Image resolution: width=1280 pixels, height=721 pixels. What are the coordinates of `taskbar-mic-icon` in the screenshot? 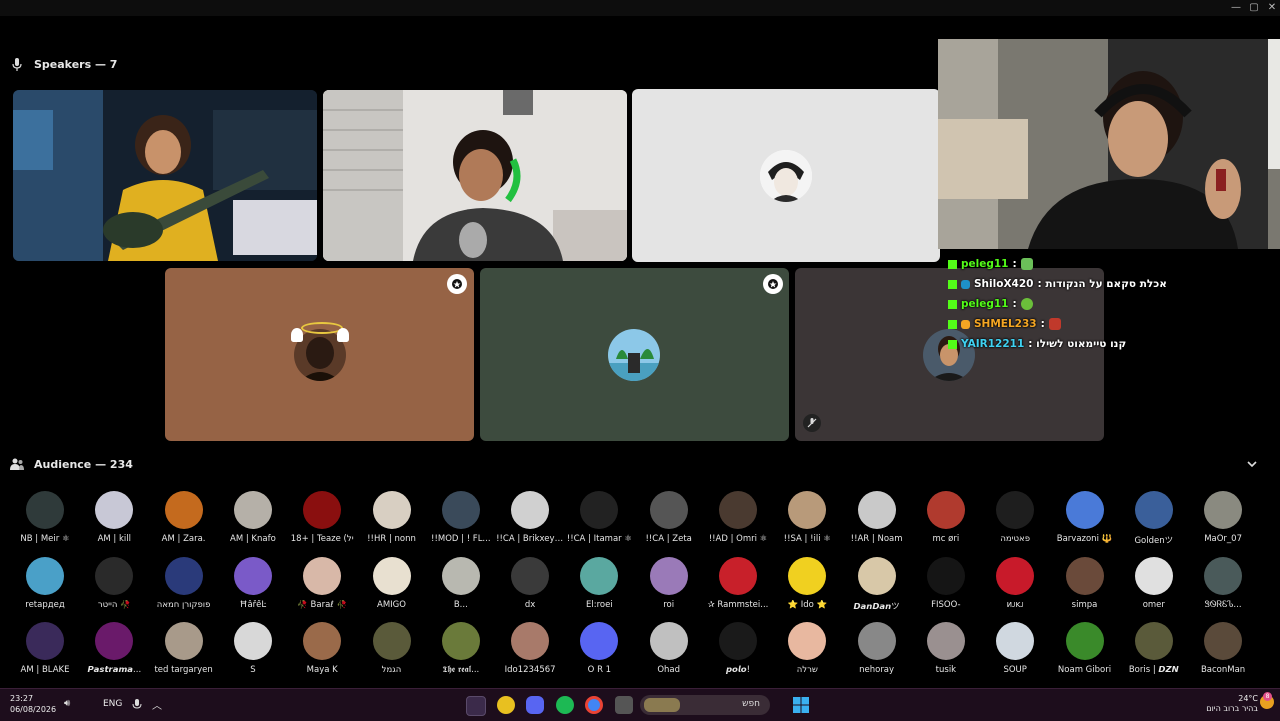 It's located at (137, 704).